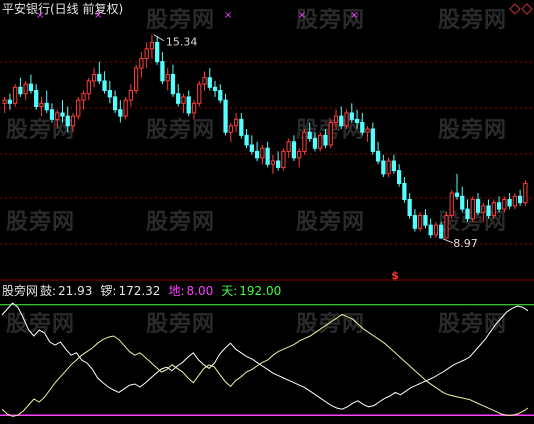 Image resolution: width=534 pixels, height=424 pixels. What do you see at coordinates (448, 241) in the screenshot?
I see `low-pointer` at bounding box center [448, 241].